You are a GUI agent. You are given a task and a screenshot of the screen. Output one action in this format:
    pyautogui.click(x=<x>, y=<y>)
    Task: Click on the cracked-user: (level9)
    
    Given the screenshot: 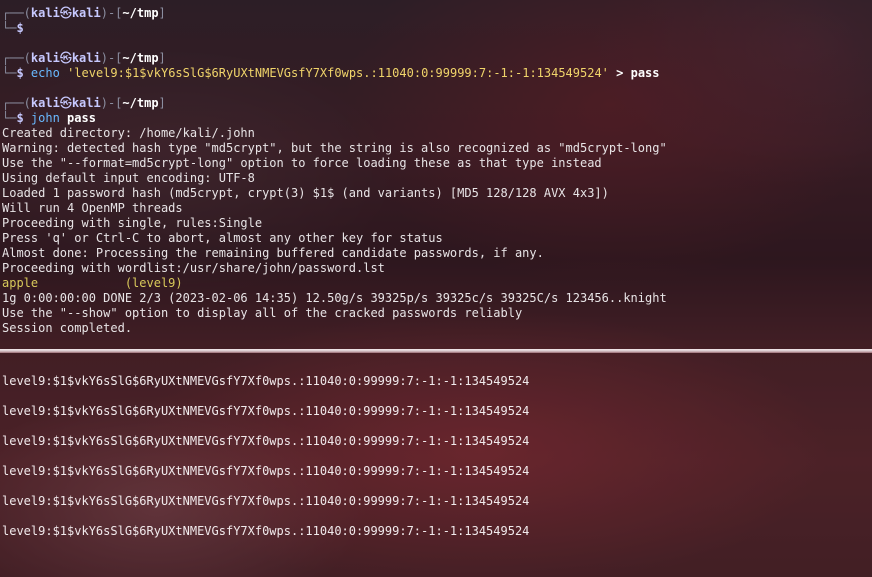 What is the action you would take?
    pyautogui.click(x=153, y=283)
    